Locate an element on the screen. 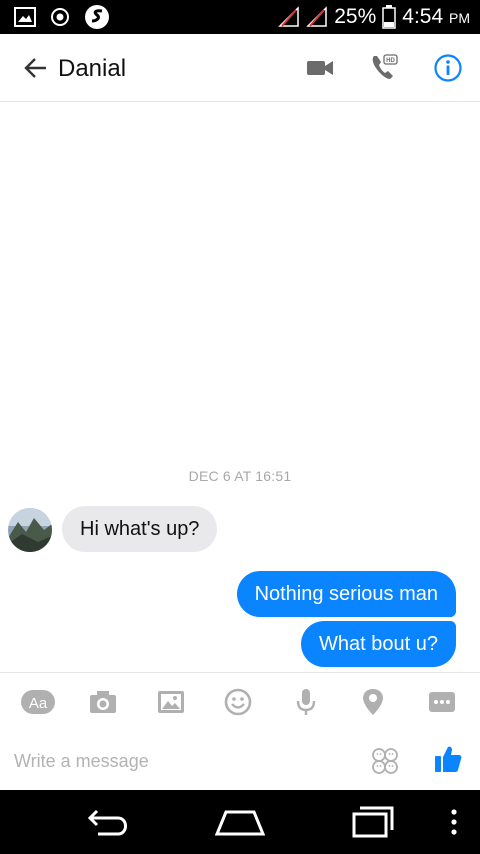  camera-icon is located at coordinates (103, 702).